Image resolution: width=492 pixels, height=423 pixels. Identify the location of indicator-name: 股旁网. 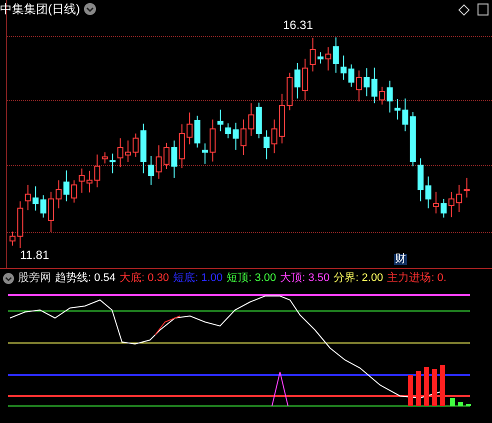
(34, 278).